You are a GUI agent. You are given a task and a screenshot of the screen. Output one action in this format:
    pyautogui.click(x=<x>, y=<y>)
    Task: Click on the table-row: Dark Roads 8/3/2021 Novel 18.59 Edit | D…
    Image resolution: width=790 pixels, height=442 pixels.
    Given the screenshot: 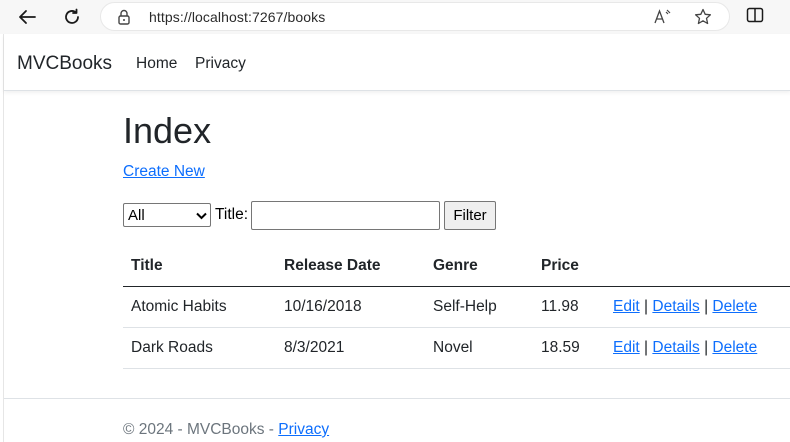 What is the action you would take?
    pyautogui.click(x=456, y=348)
    